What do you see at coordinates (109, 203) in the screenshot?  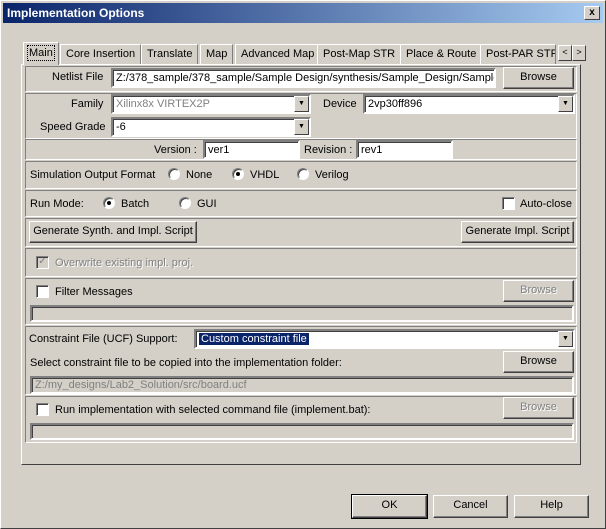 I see `radio-batch` at bounding box center [109, 203].